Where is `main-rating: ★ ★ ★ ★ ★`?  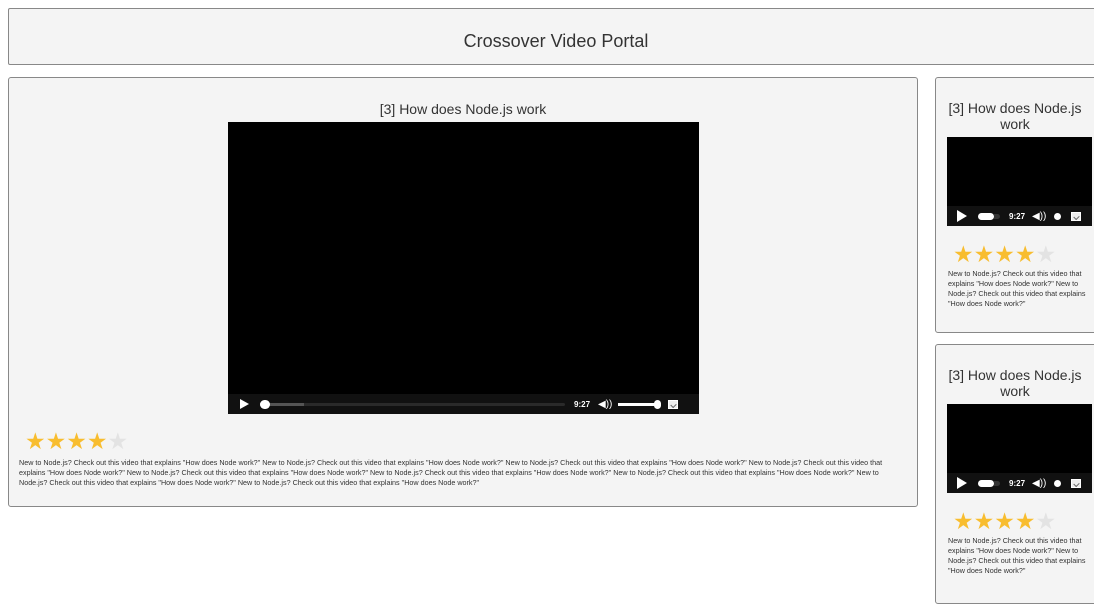
main-rating: ★ ★ ★ ★ ★ is located at coordinates (76, 441).